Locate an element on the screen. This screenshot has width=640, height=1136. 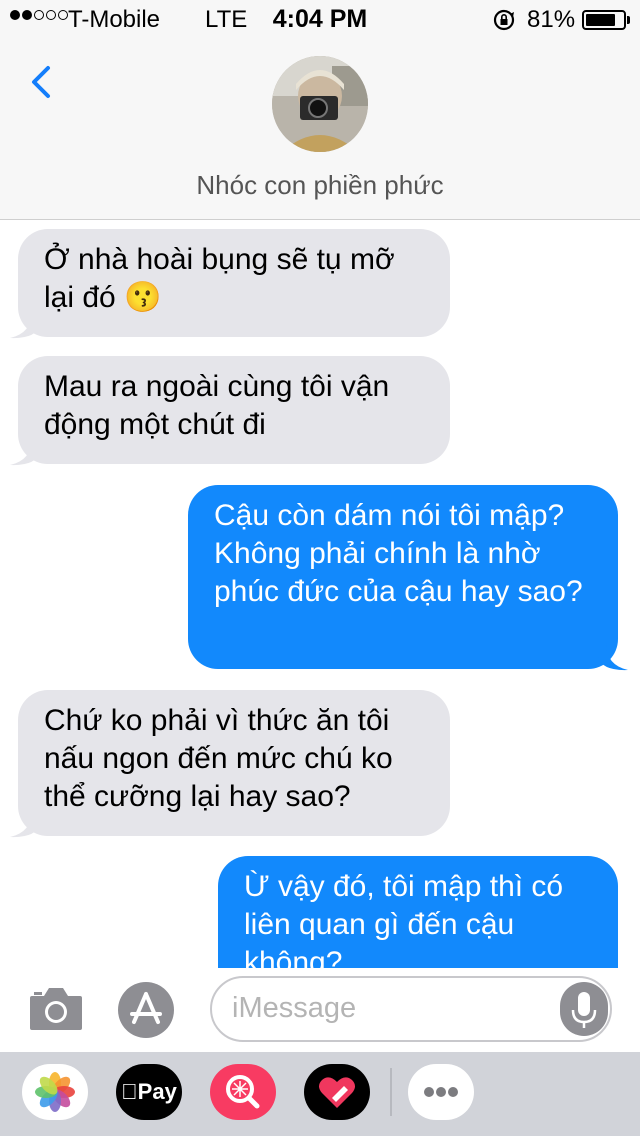
contact-avatar is located at coordinates (320, 104).